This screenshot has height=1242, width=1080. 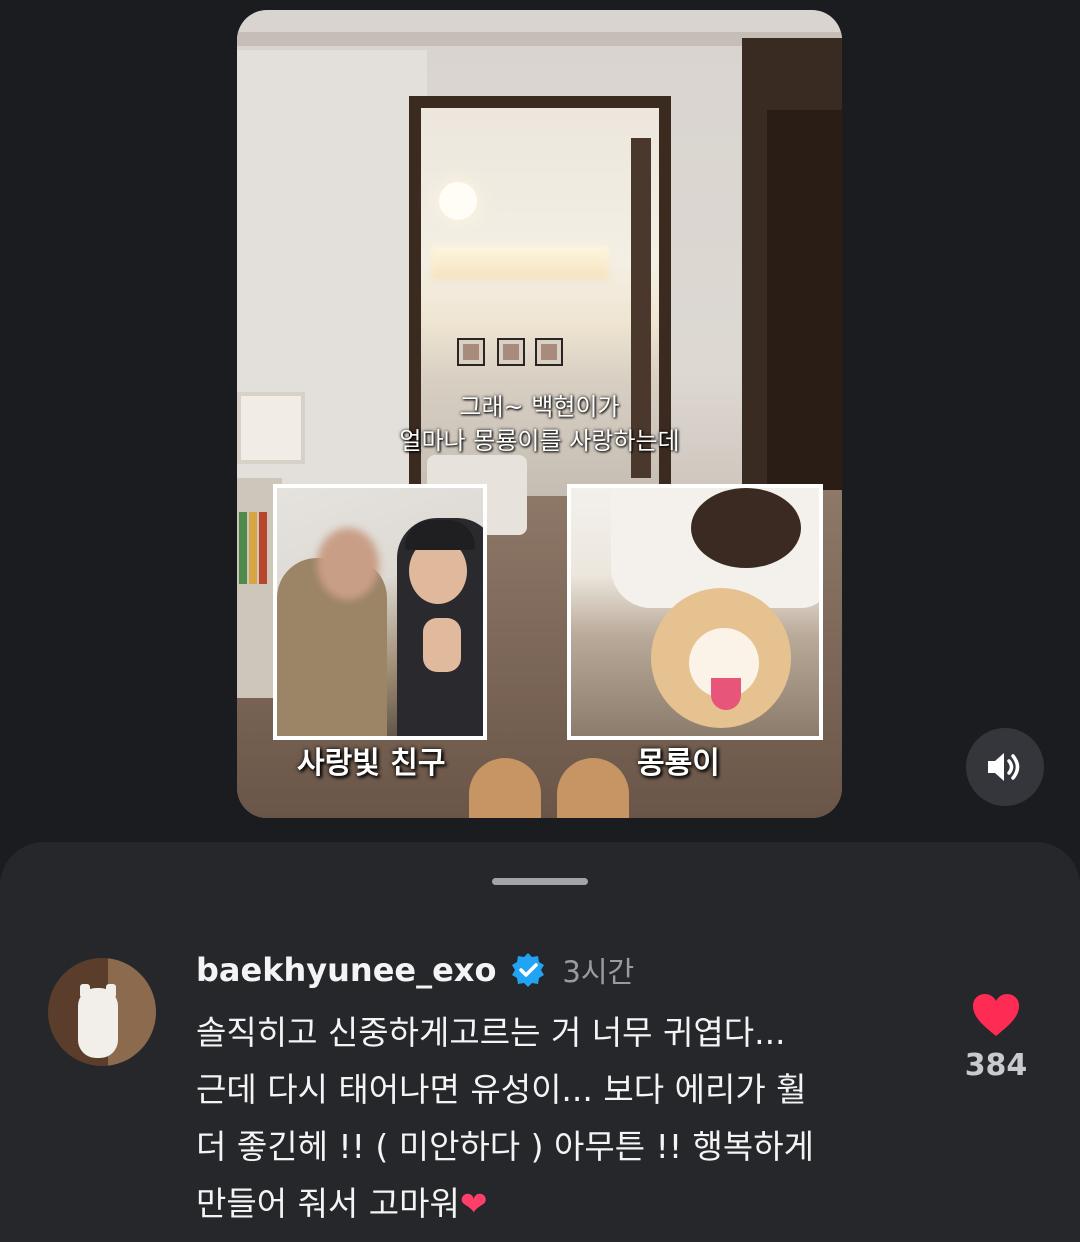 What do you see at coordinates (473, 1203) in the screenshot?
I see `heart-emoji: ❤` at bounding box center [473, 1203].